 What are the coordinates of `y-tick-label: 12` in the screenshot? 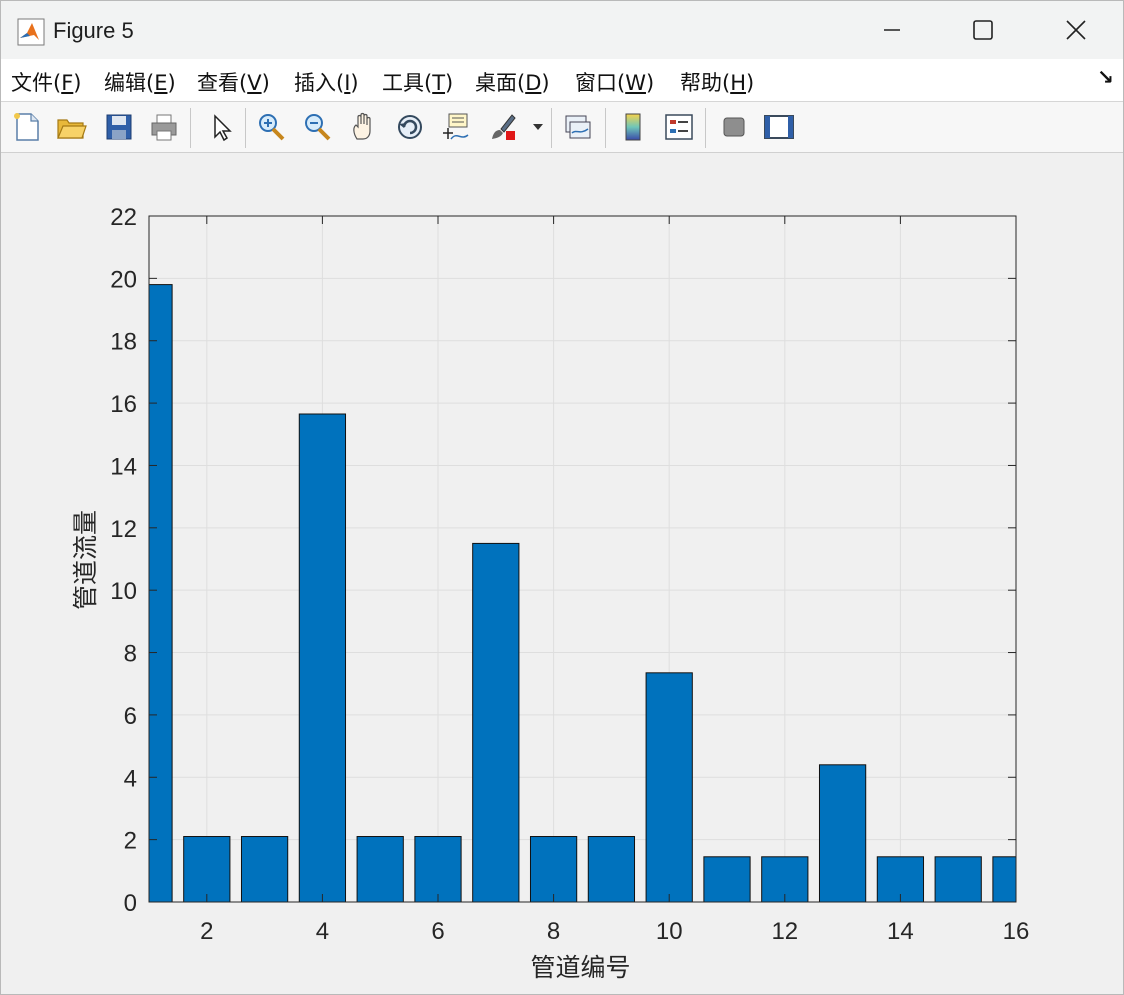 It's located at (123, 529).